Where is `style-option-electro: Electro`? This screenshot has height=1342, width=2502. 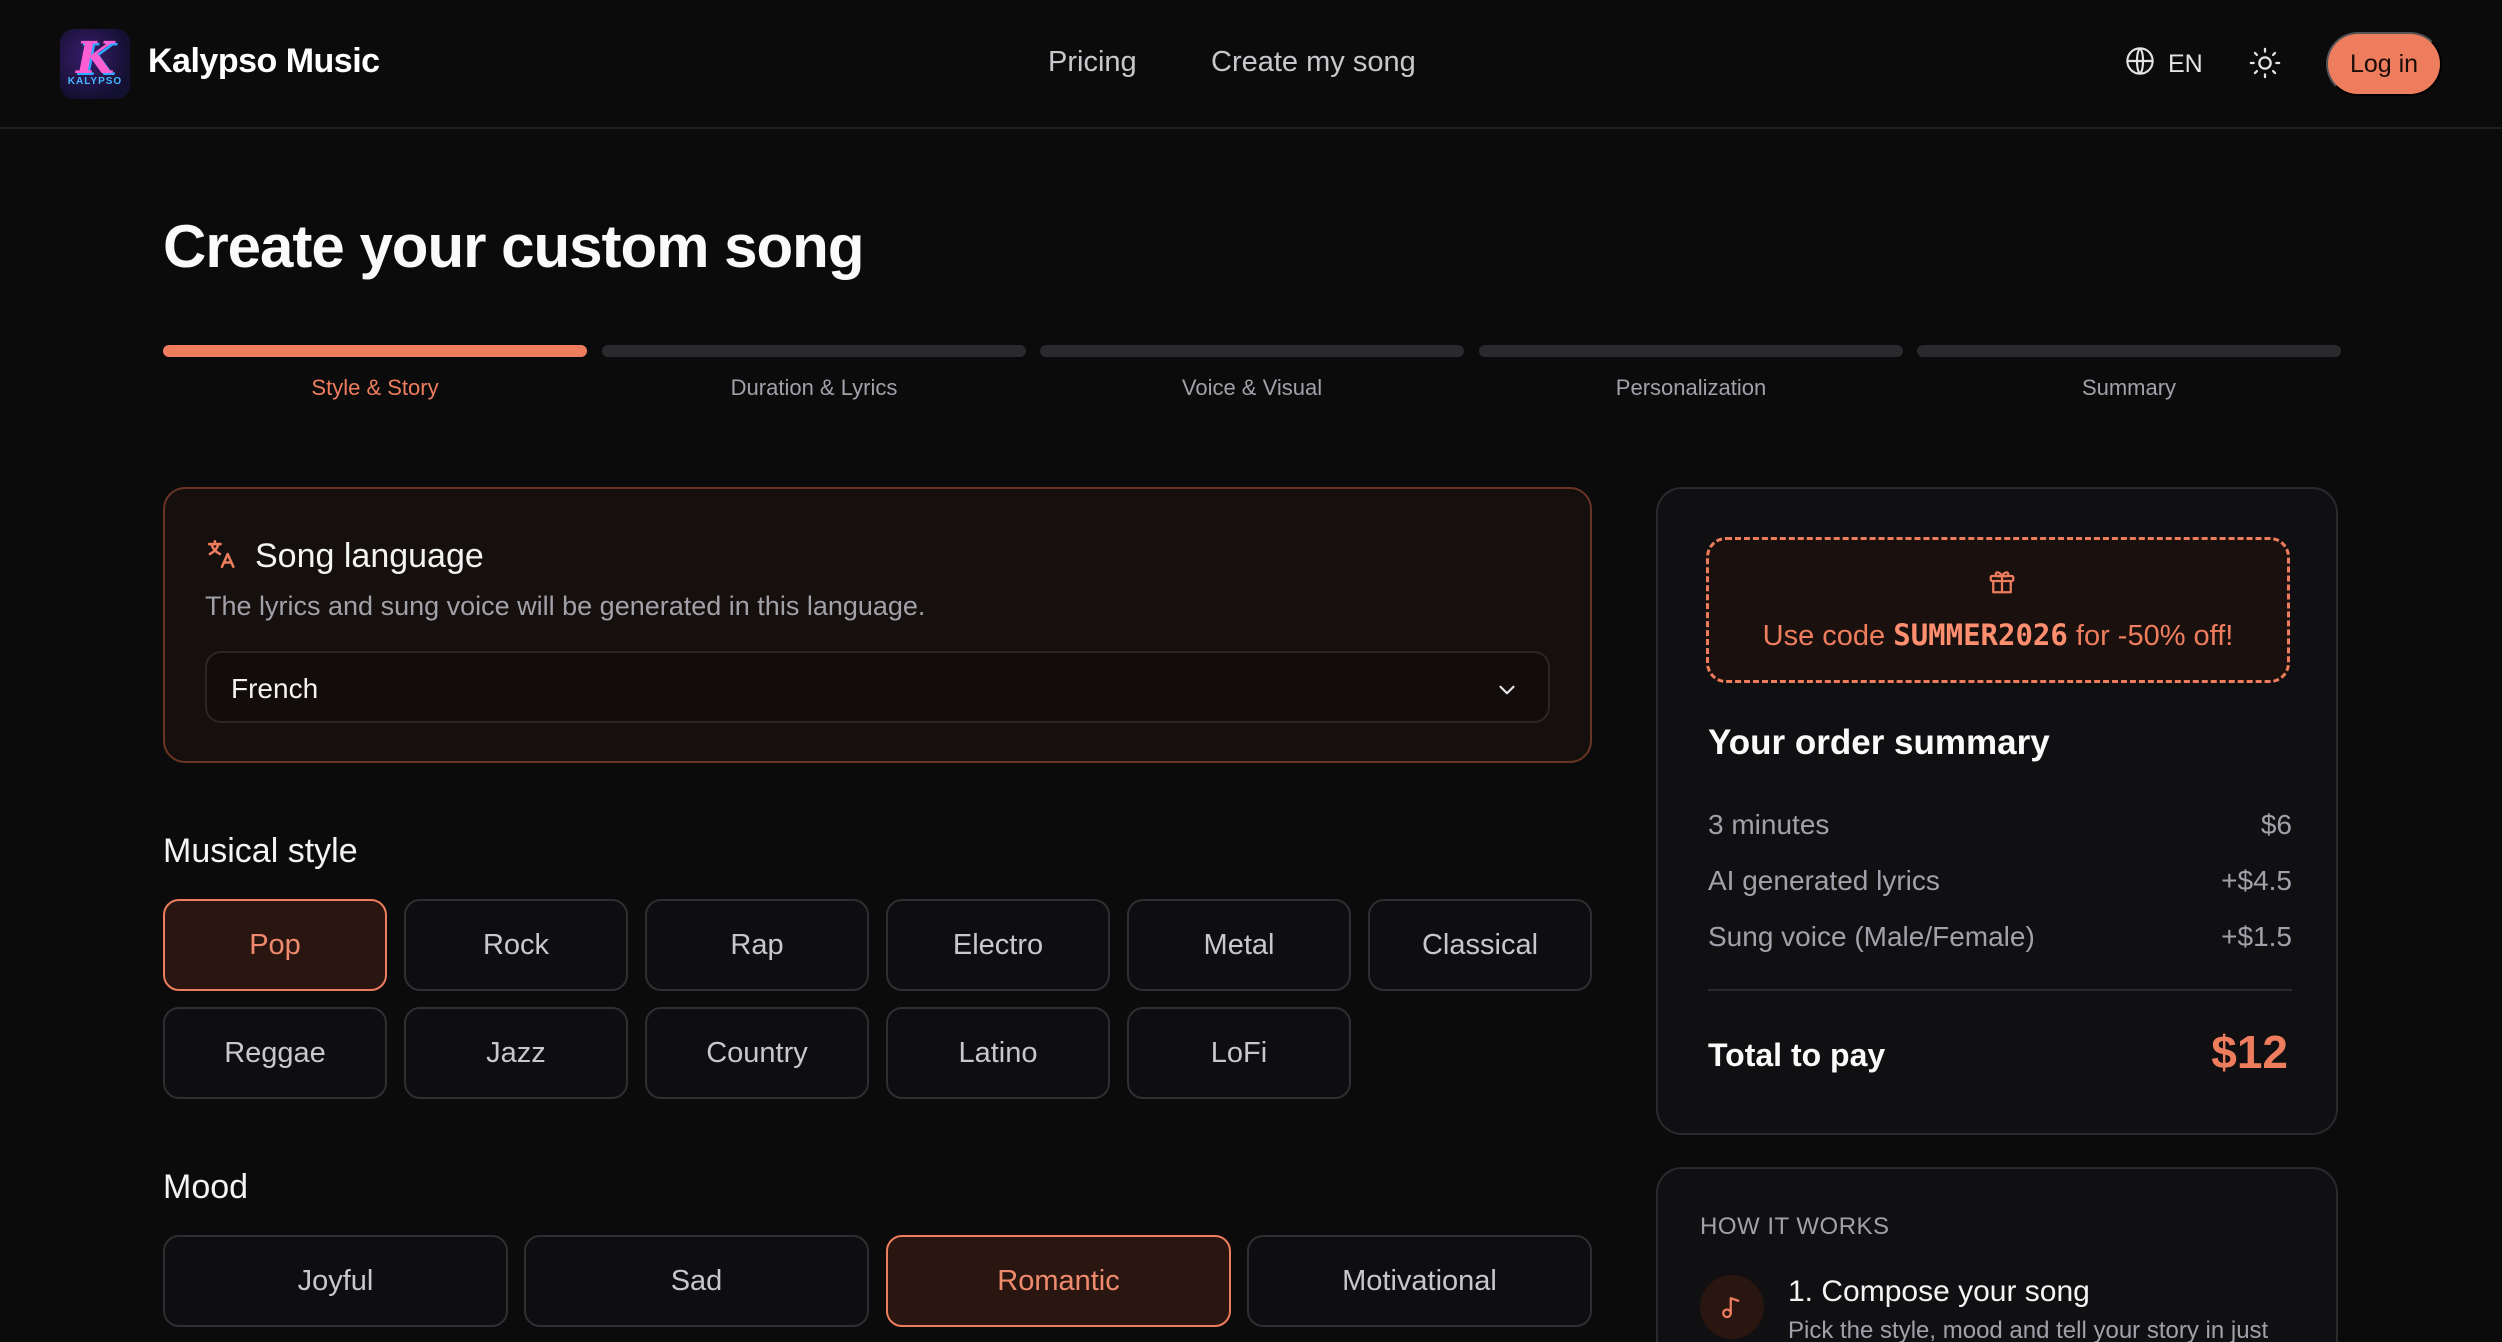 style-option-electro: Electro is located at coordinates (998, 945).